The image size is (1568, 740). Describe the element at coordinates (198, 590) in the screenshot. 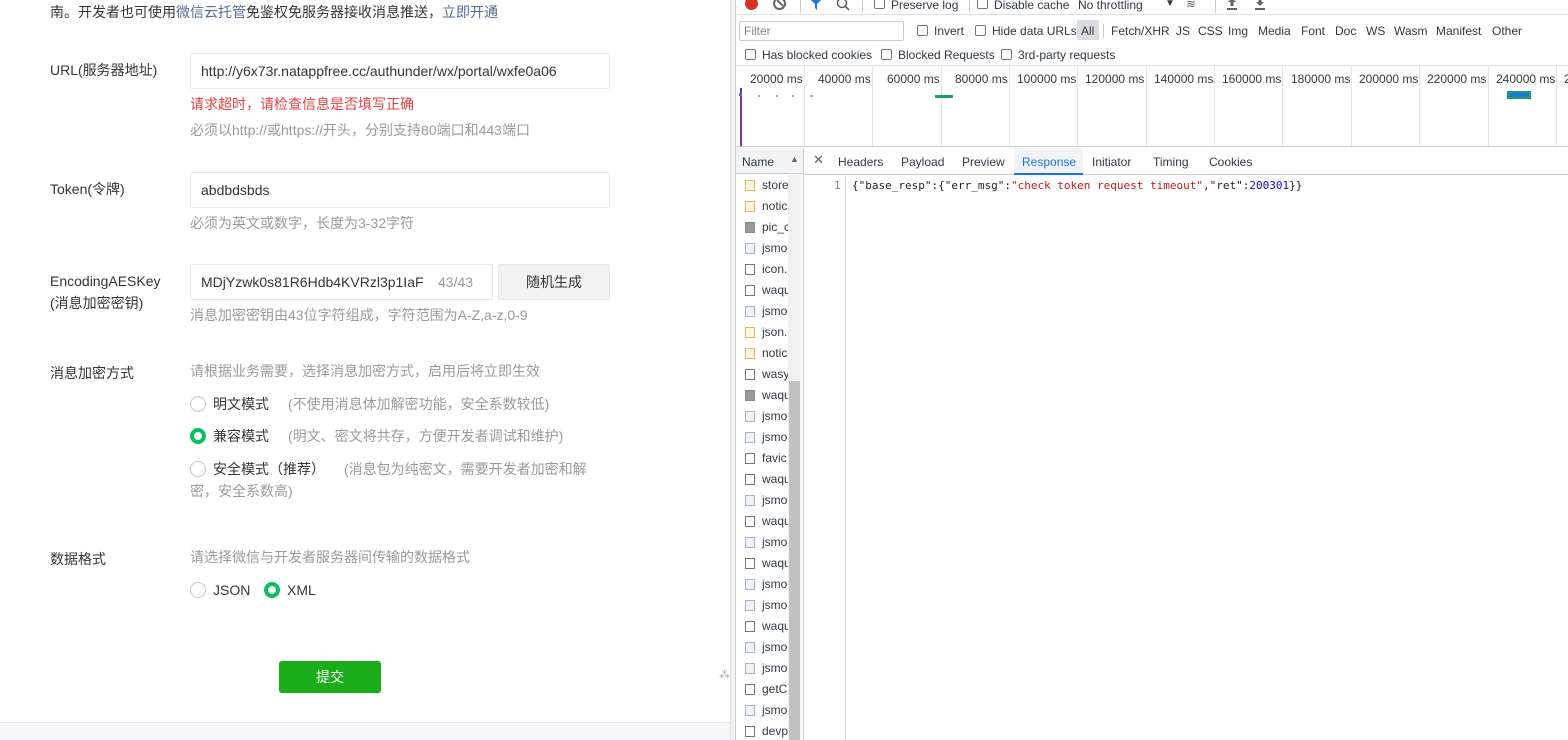

I see `json-format-radio` at that location.